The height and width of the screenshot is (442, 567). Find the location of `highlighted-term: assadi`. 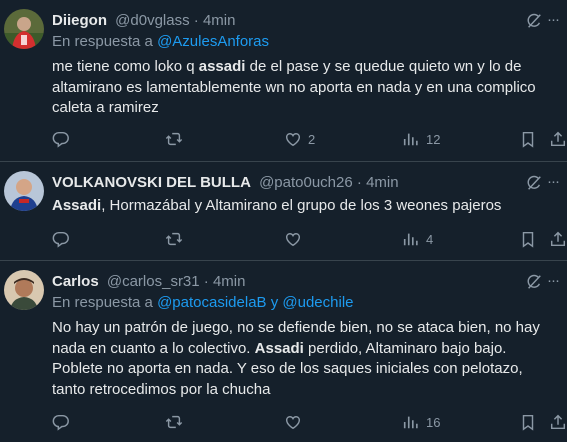

highlighted-term: assadi is located at coordinates (222, 66).